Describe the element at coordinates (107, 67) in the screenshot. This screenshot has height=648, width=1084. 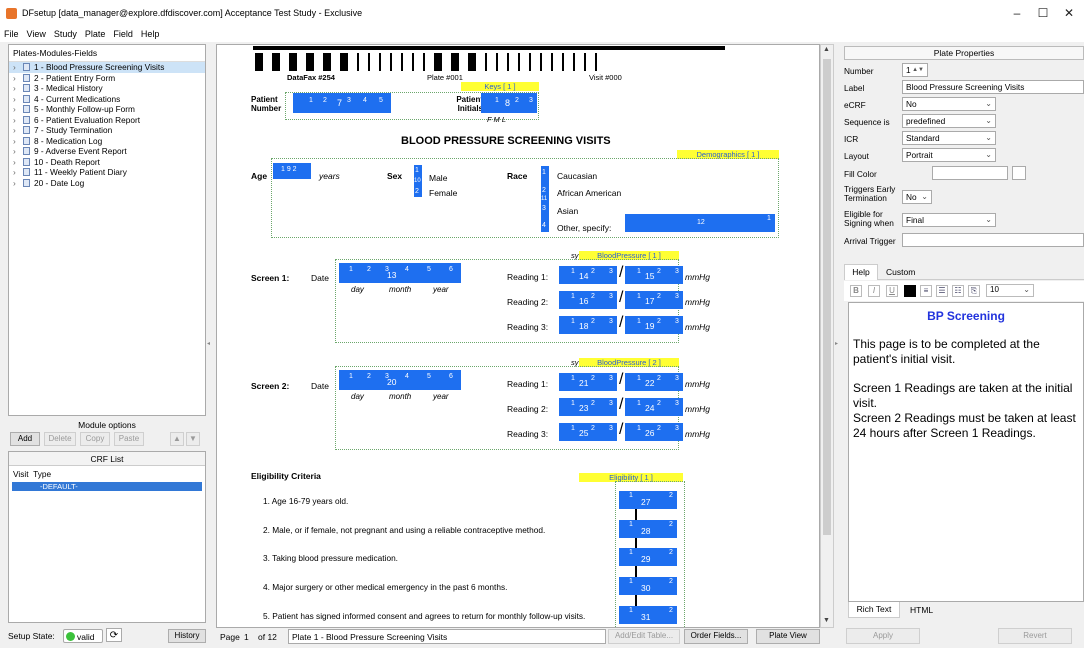
I see `tree-item-plate: › 1 - Blood Pressure Screening Visits` at that location.